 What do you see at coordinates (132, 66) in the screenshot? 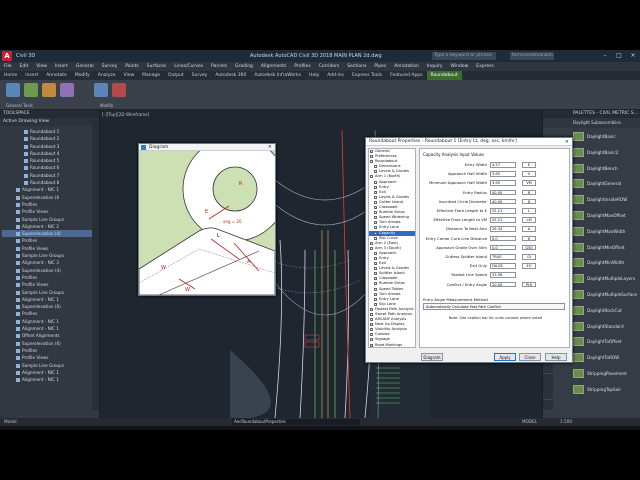
I see `menu-item: Points` at bounding box center [132, 66].